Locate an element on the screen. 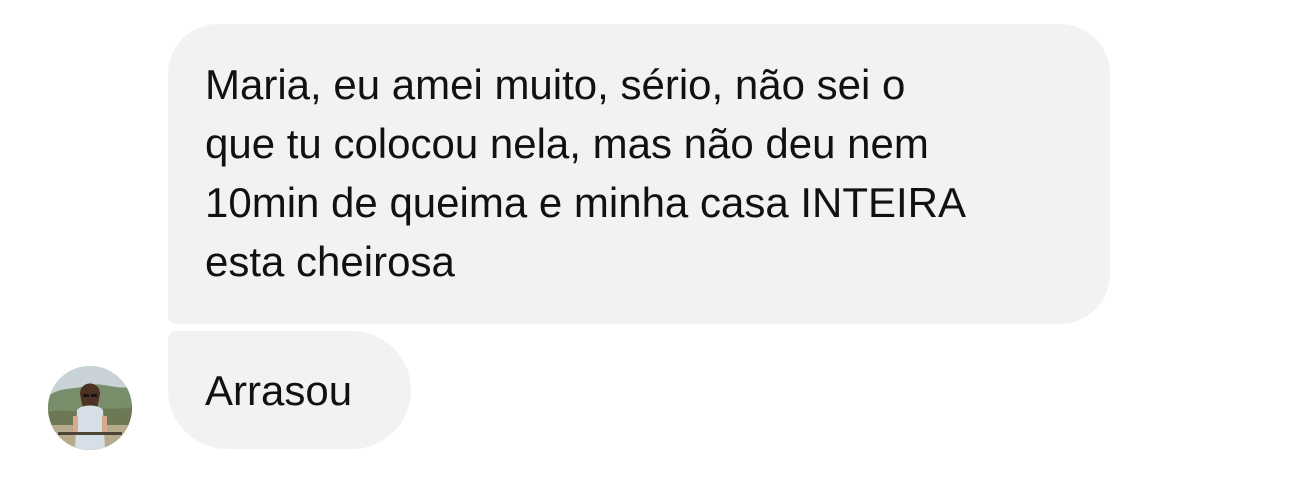 This screenshot has width=1290, height=490. sender-avatar is located at coordinates (90, 408).